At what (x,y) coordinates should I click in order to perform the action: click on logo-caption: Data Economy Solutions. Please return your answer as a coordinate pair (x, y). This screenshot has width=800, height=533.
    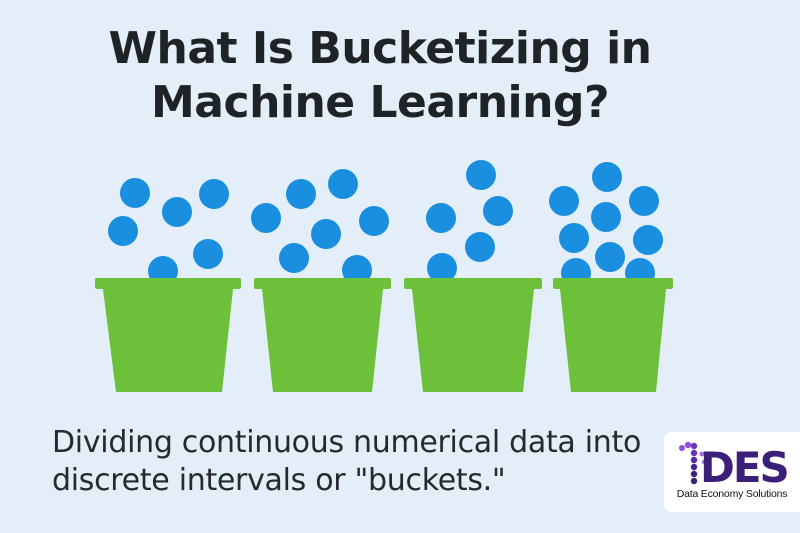
    Looking at the image, I should click on (732, 494).